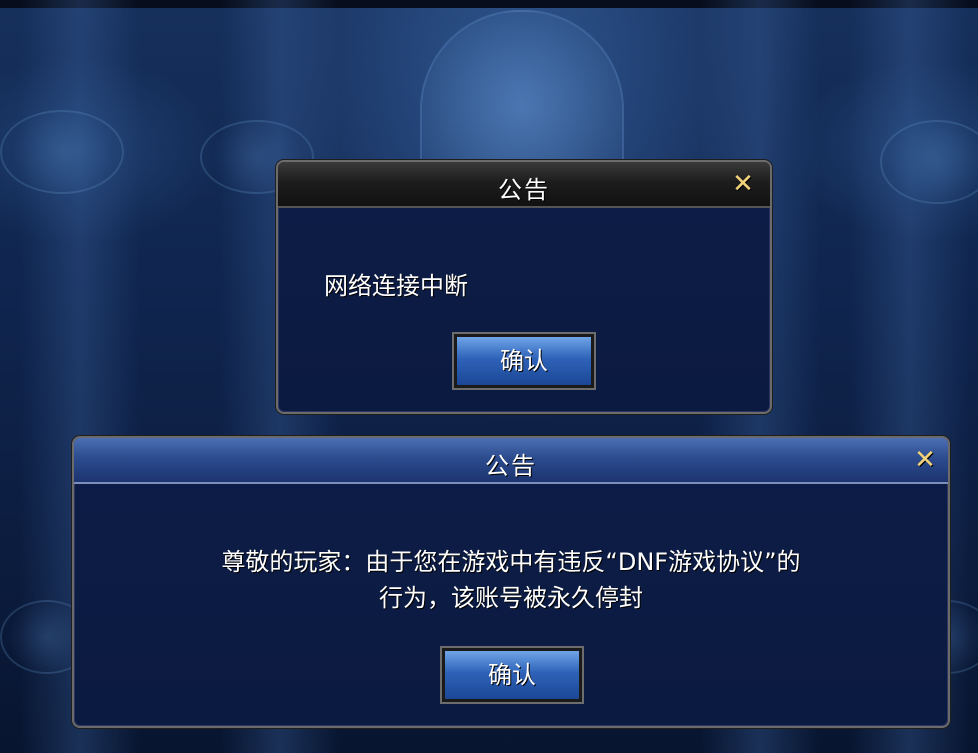 The width and height of the screenshot is (978, 753). What do you see at coordinates (522, 92) in the screenshot?
I see `background-arch` at bounding box center [522, 92].